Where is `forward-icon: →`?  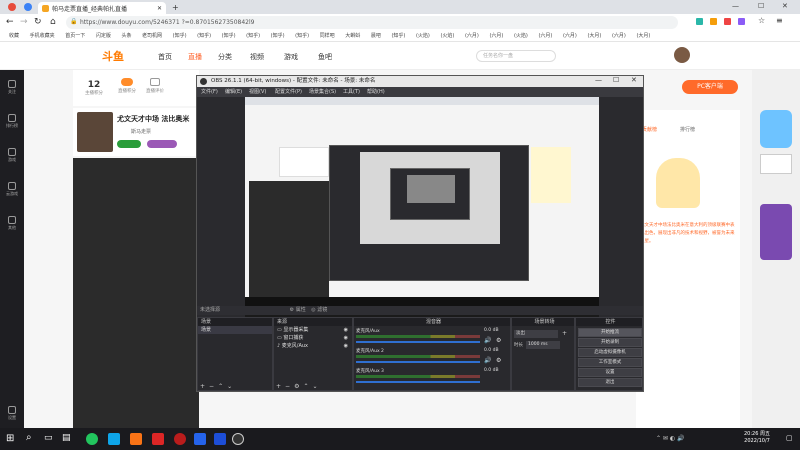
forward-icon: → is located at coordinates (24, 22).